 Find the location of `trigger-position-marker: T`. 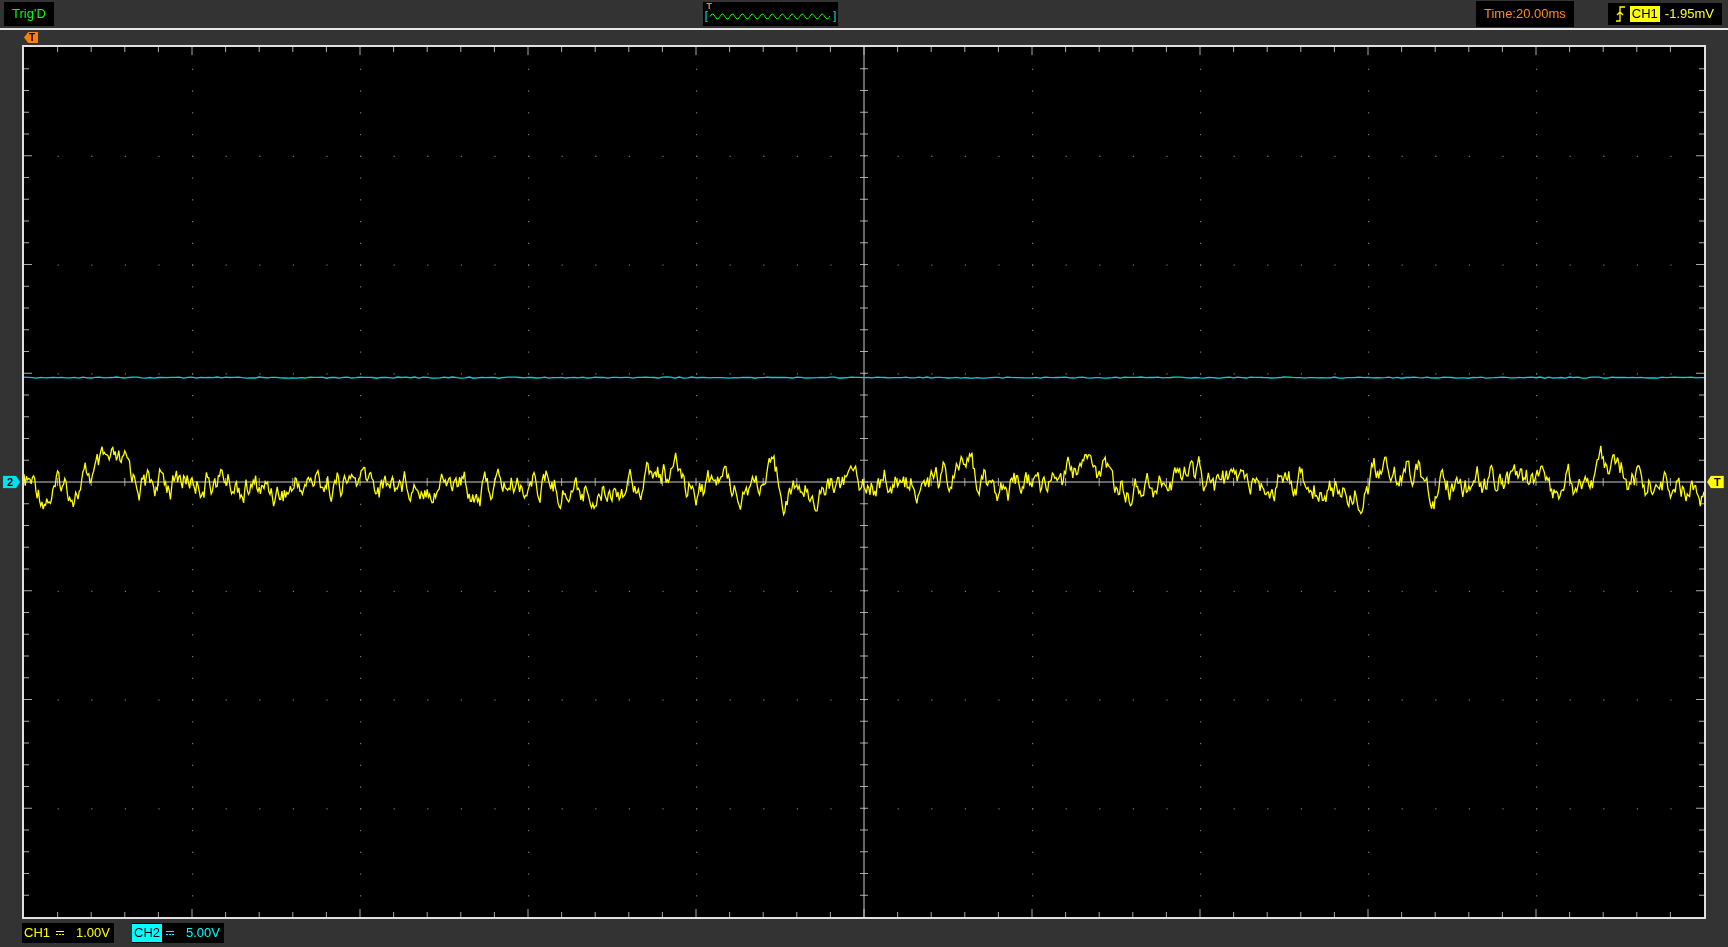

trigger-position-marker: T is located at coordinates (31, 37).